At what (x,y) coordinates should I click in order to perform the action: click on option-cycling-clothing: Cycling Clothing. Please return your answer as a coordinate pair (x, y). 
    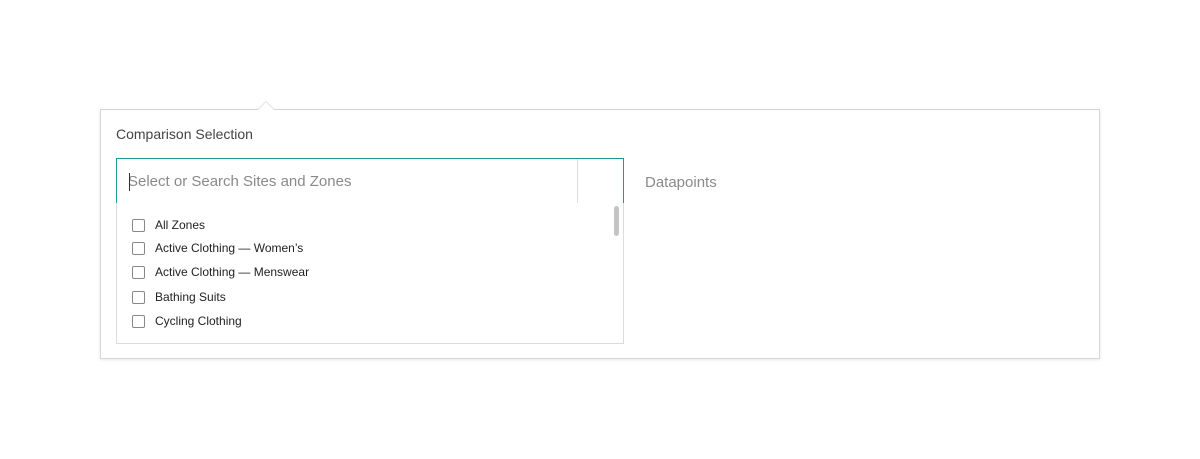
    Looking at the image, I should click on (187, 321).